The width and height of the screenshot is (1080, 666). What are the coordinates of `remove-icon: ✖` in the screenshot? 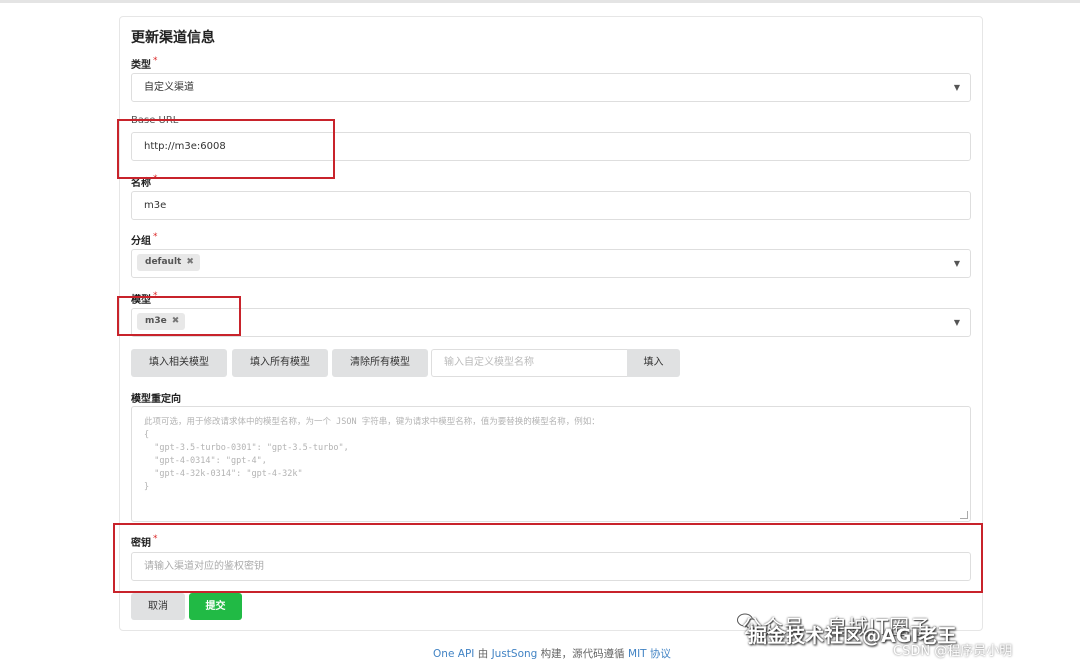 It's located at (190, 262).